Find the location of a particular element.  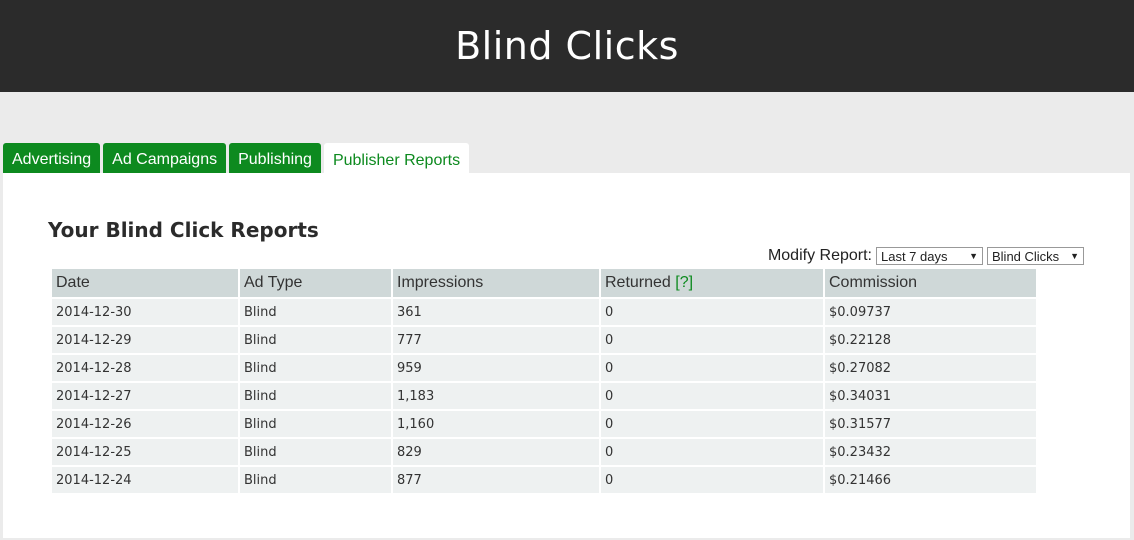

report-type-value: Blind Clicks is located at coordinates (1026, 256).